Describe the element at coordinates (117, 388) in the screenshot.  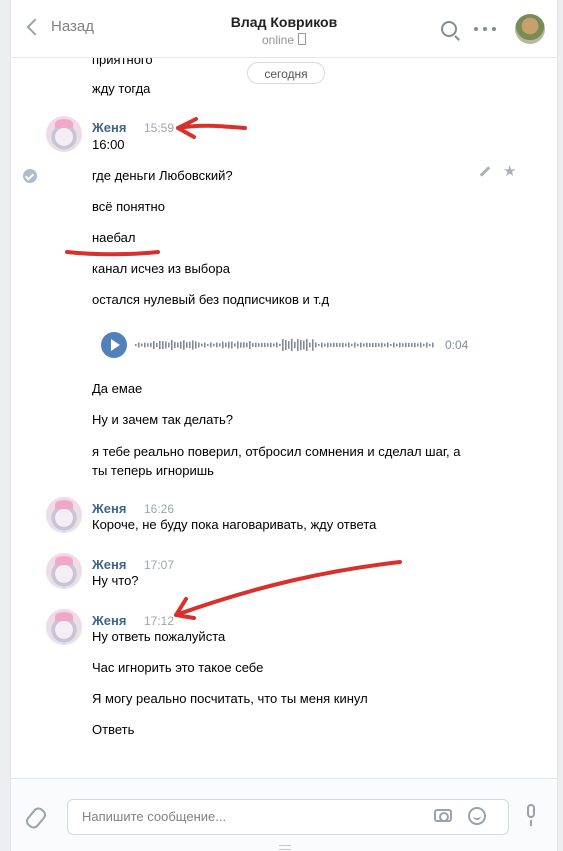
I see `message-text: Да емае` at that location.